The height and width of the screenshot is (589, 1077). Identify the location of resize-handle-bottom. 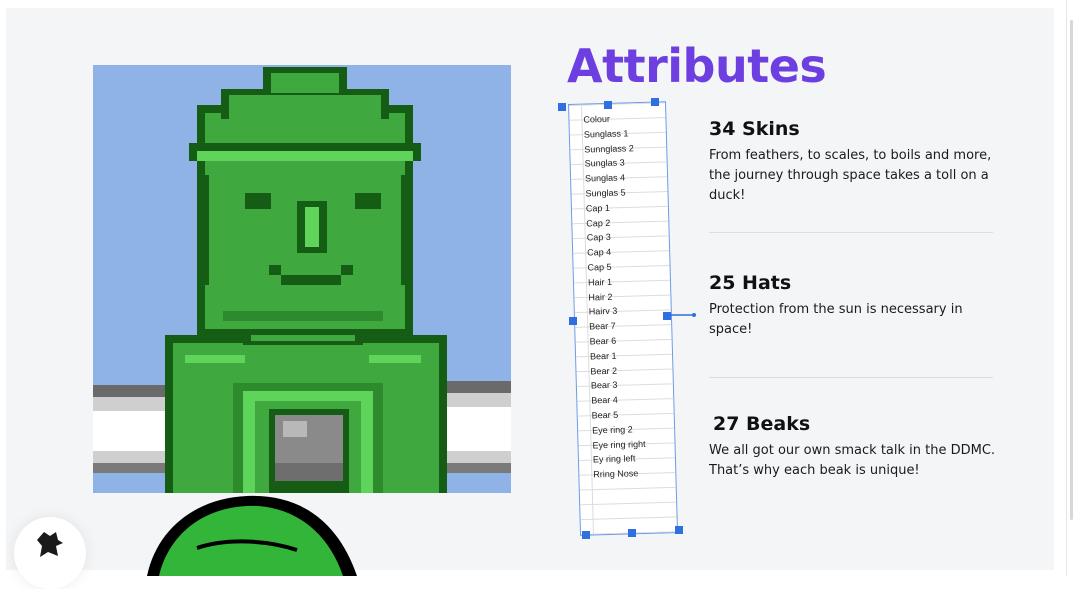
(632, 533).